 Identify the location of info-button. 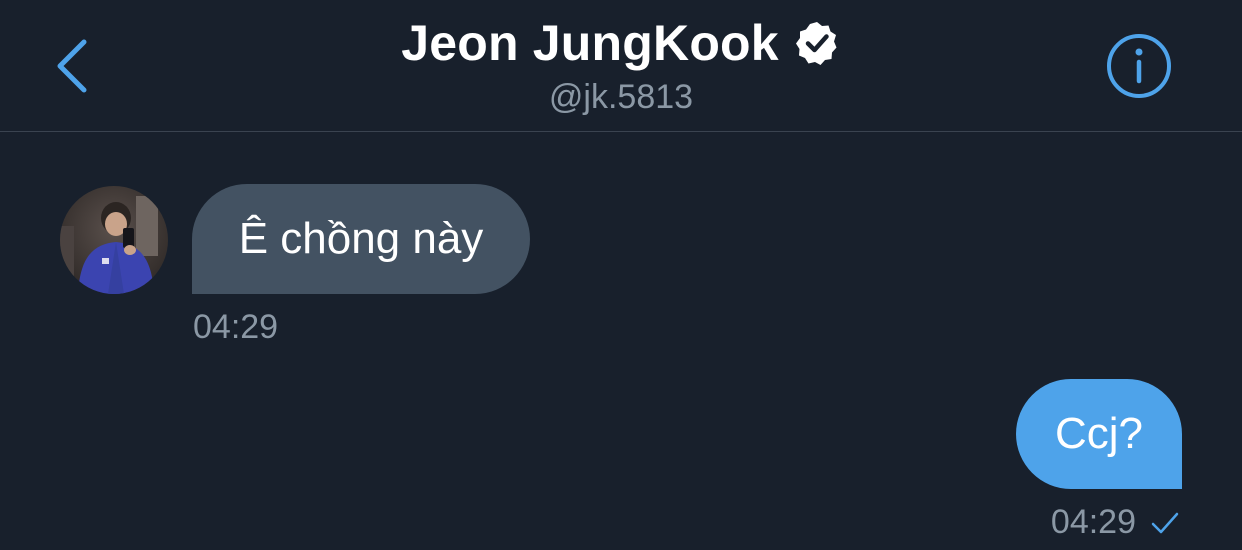
(1139, 66).